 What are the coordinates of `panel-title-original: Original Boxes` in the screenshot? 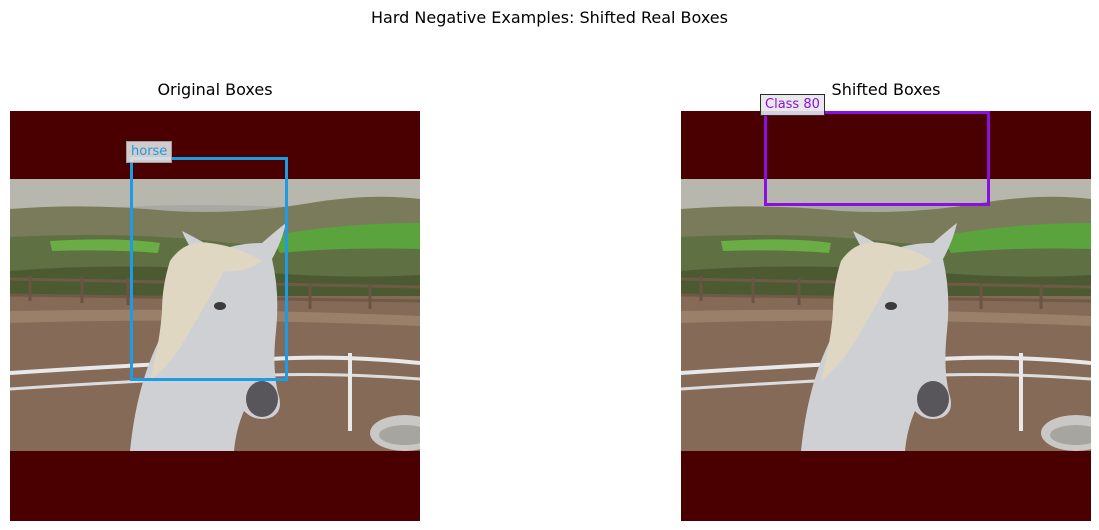 It's located at (215, 89).